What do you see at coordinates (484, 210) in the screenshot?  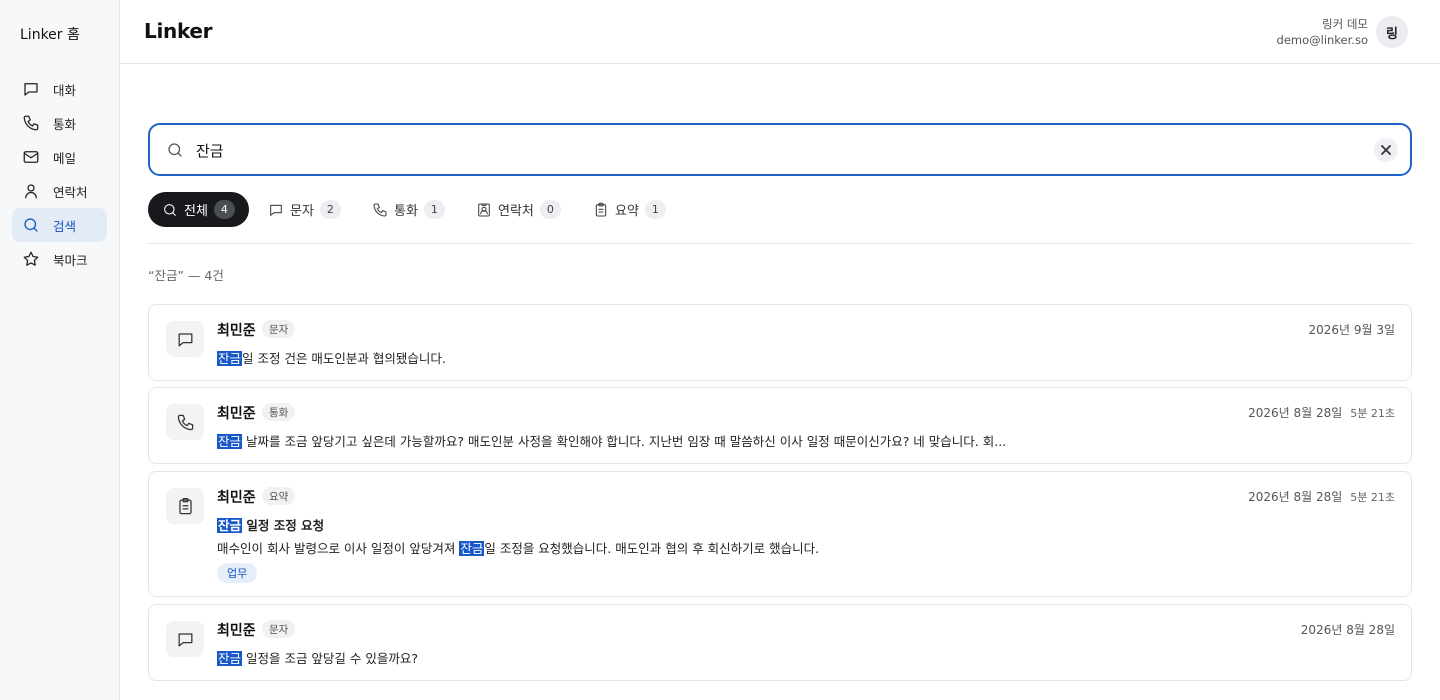 I see `contact-icon` at bounding box center [484, 210].